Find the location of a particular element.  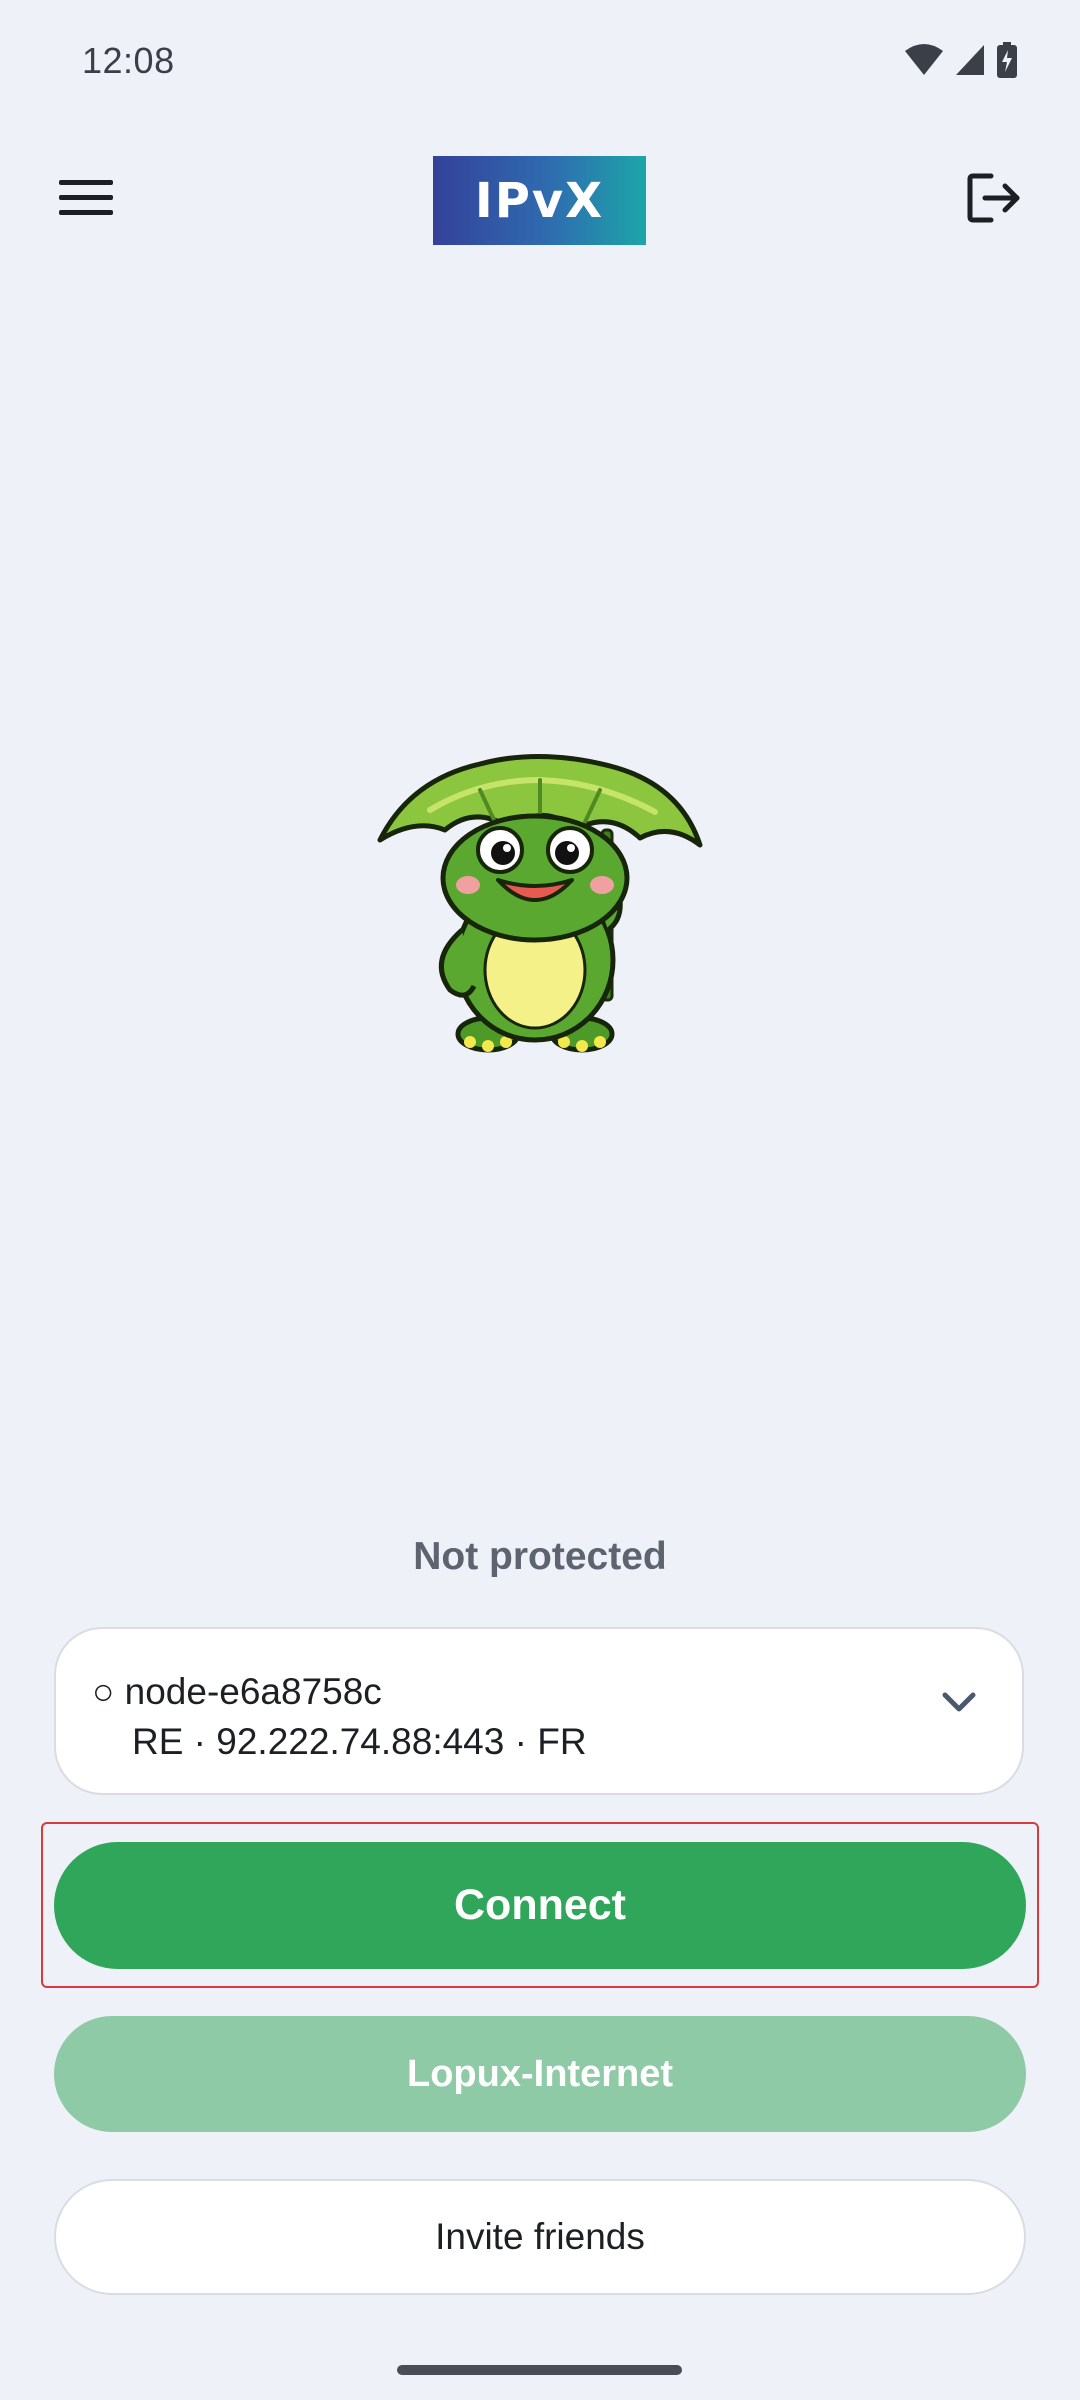

connection-status: Not protected is located at coordinates (540, 1556).